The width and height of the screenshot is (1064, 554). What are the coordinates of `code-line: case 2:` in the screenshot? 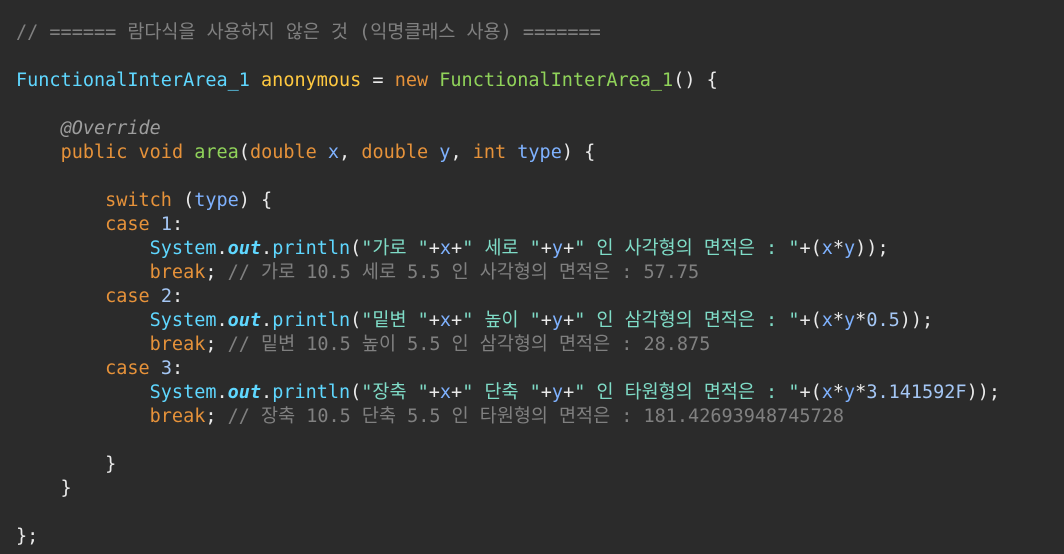 It's located at (99, 297).